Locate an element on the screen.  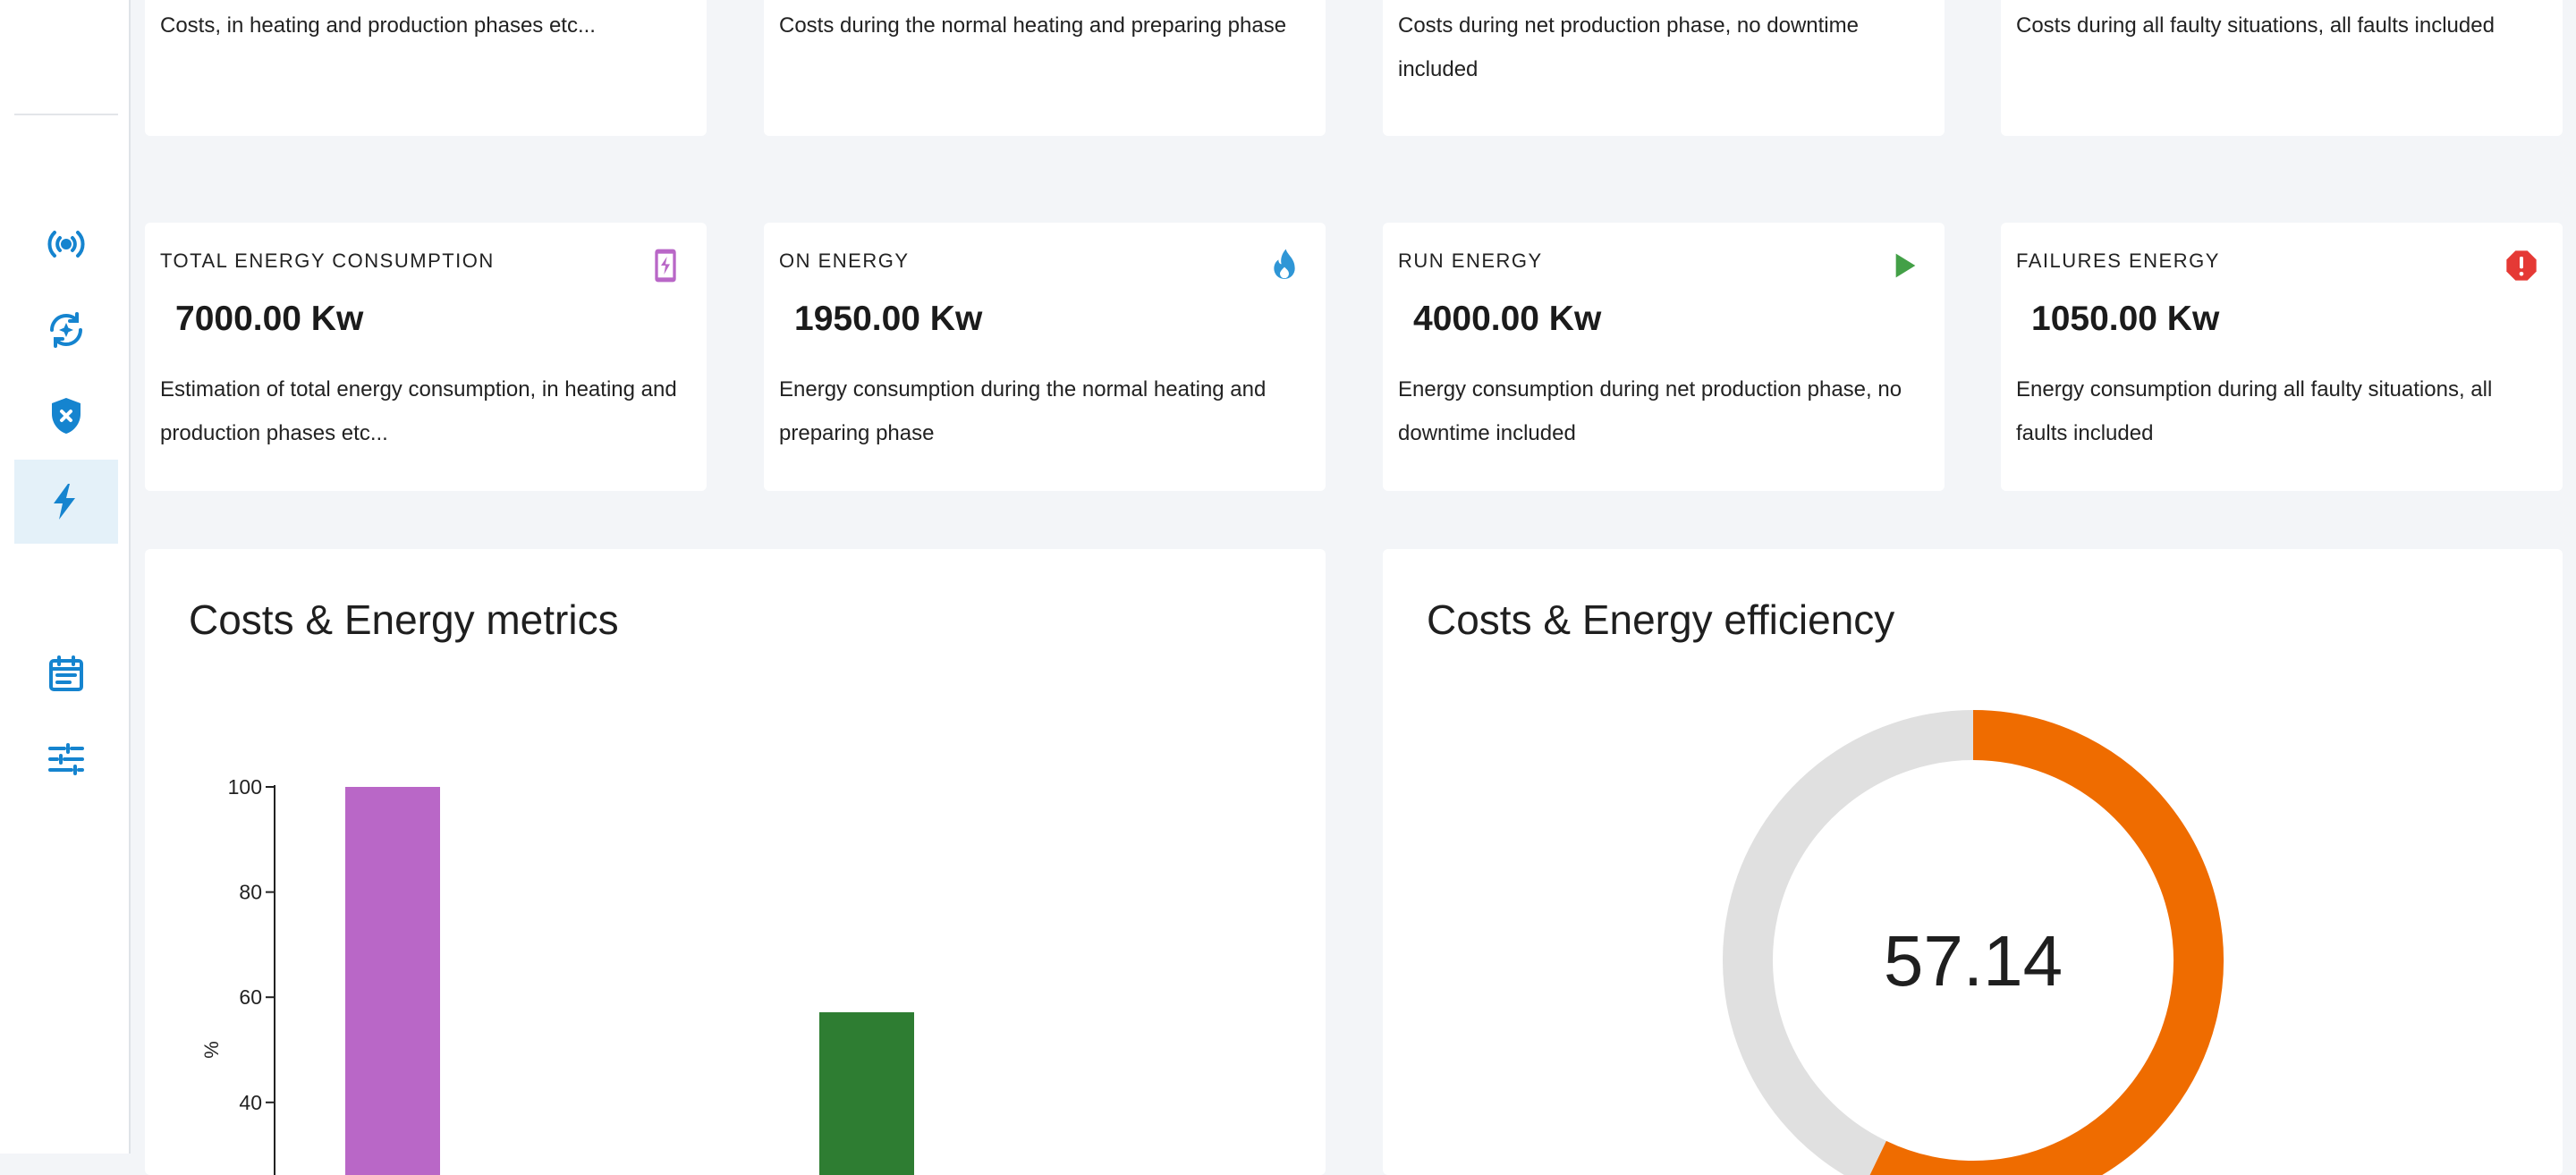
sidebar-item-security is located at coordinates (66, 416).